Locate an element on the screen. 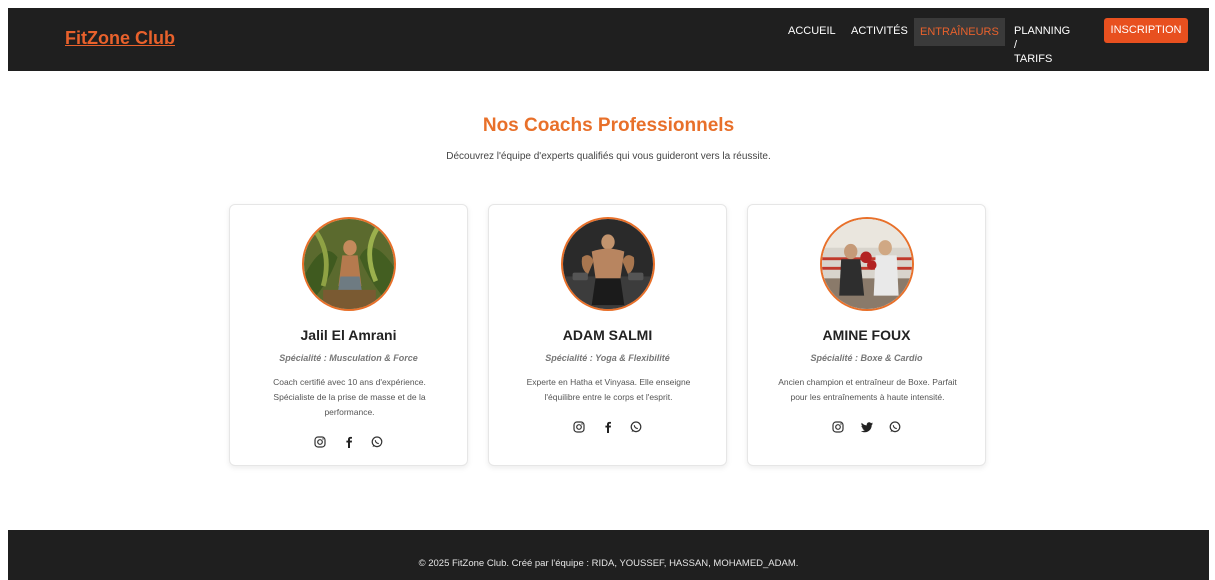 The width and height of the screenshot is (1215, 580). coach-specialty: Spécialité : Boxe & Cardio is located at coordinates (866, 358).